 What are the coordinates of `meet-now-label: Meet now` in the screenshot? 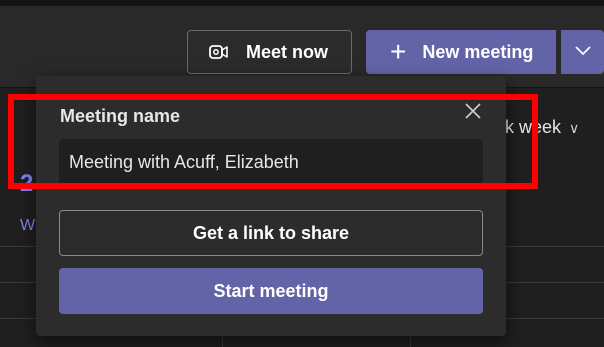 It's located at (287, 51).